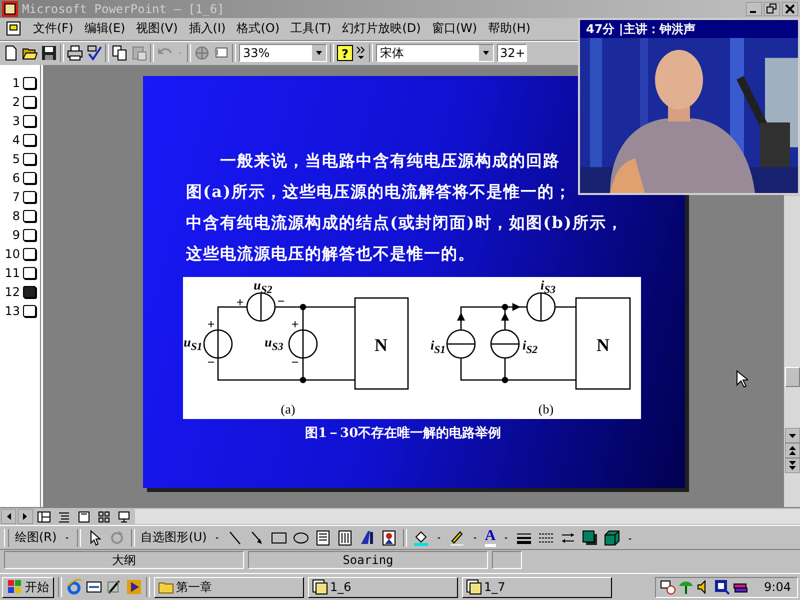  I want to click on taskbar-button: 1_6, so click(383, 587).